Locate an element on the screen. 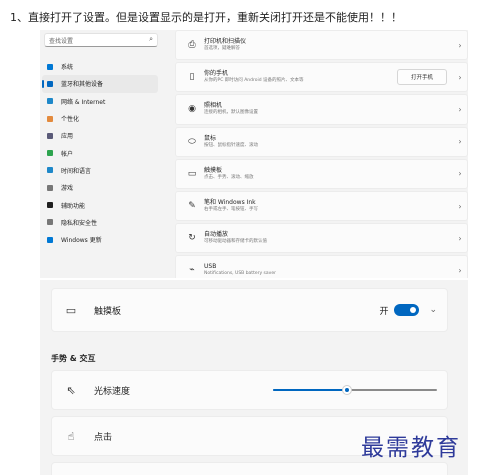 This screenshot has height=475, width=483. brush-icon is located at coordinates (50, 118).